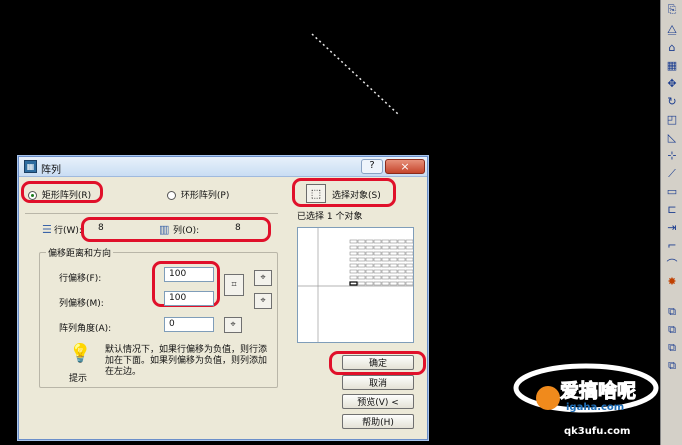  I want to click on help-button: 帮助(H), so click(378, 421).